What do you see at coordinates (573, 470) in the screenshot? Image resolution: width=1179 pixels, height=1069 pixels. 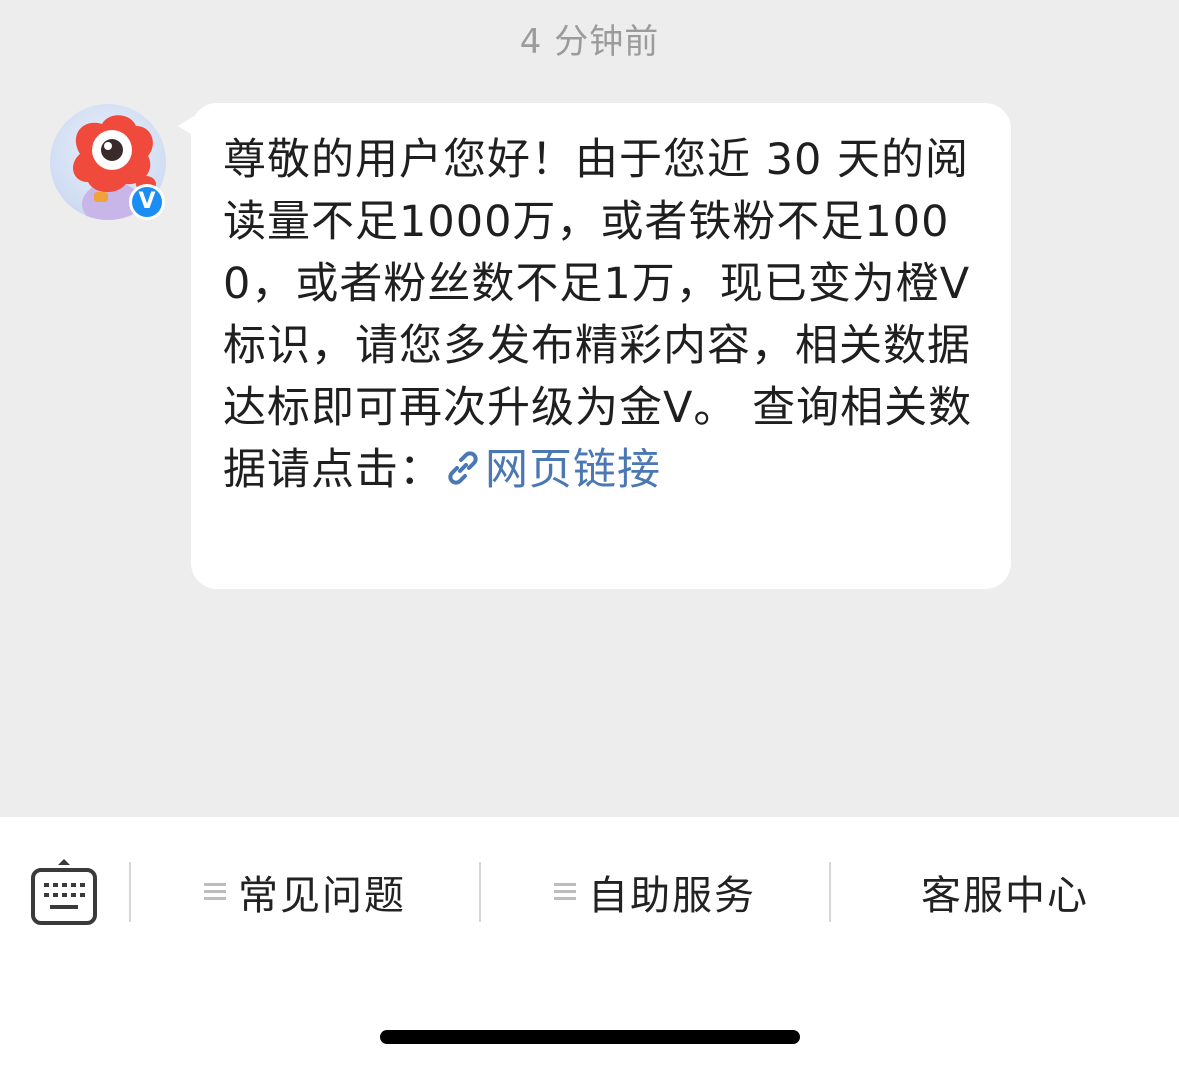 I see `web-link-label: 网页链接` at bounding box center [573, 470].